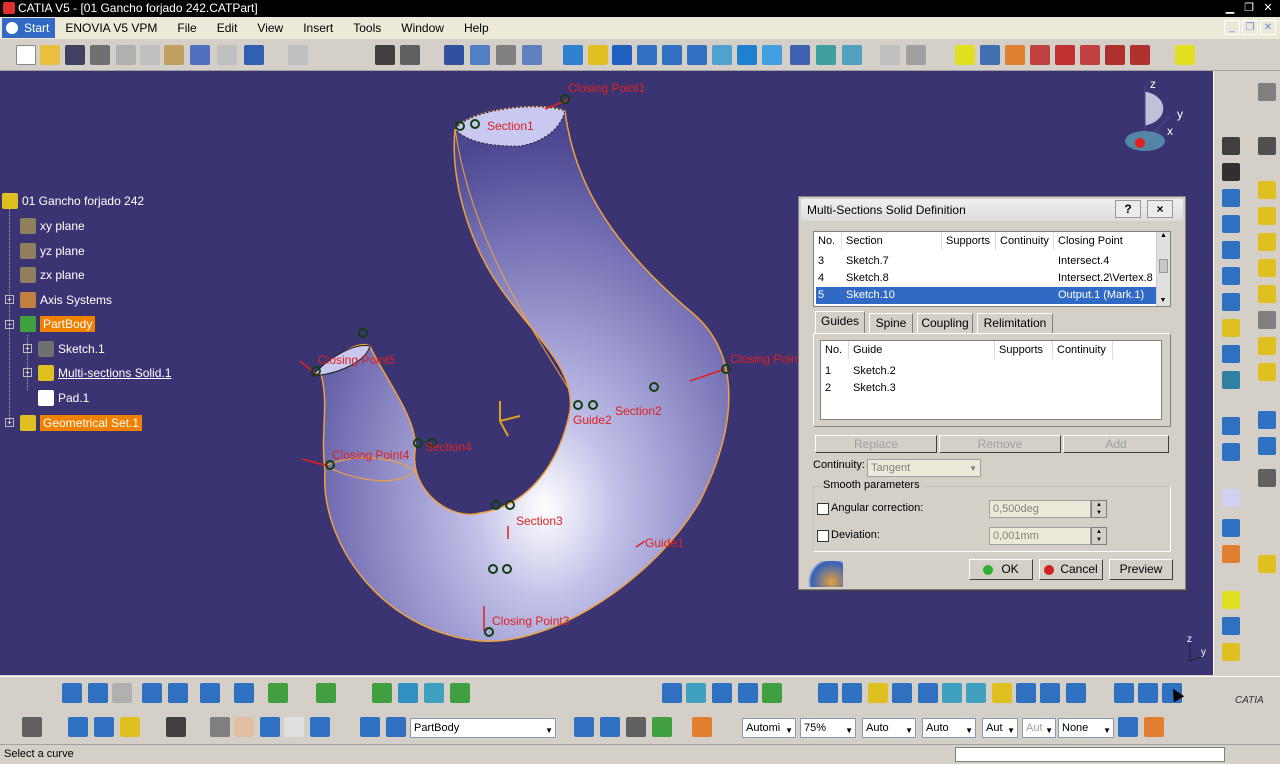  Describe the element at coordinates (573, 55) in the screenshot. I see `fly-icon` at that location.